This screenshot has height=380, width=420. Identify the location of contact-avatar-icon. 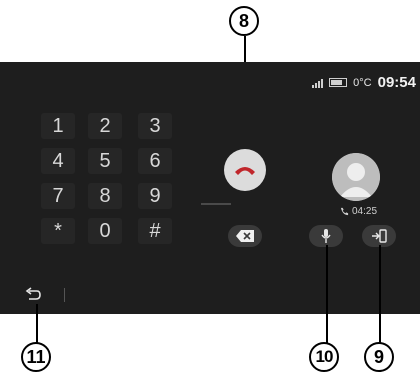
(356, 177).